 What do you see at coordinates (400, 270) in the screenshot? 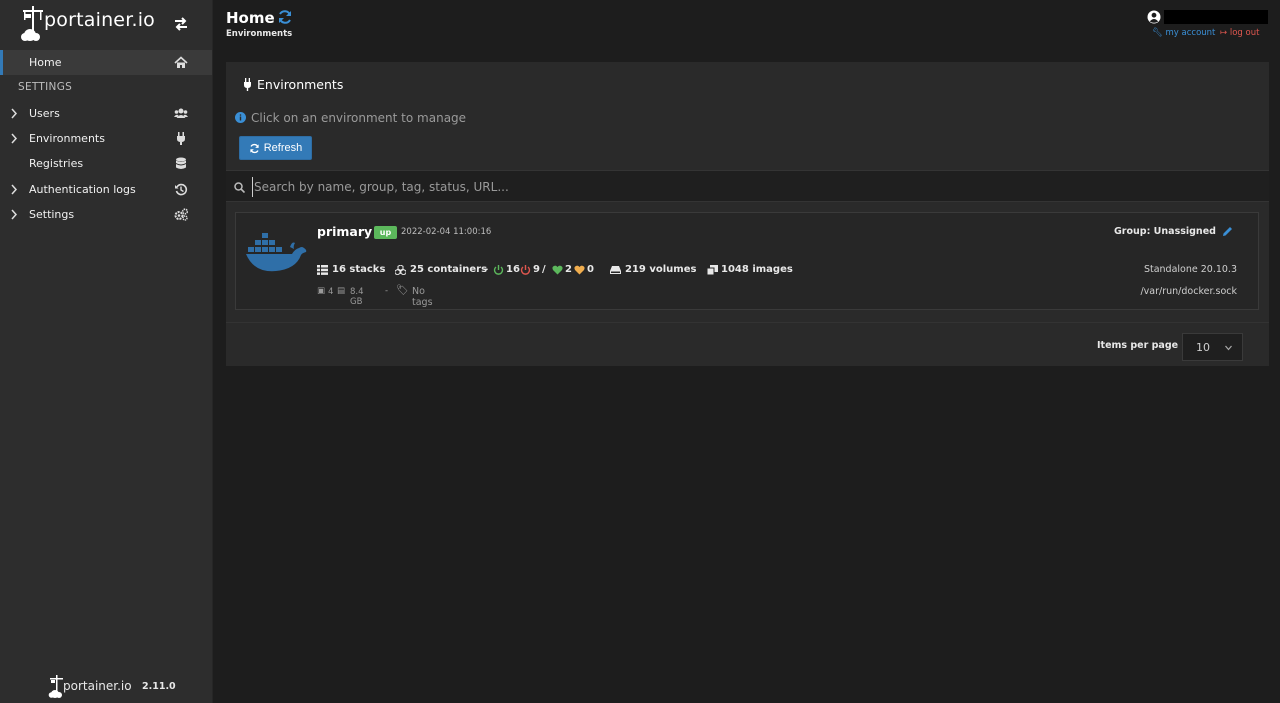
I see `cubes-icon` at bounding box center [400, 270].